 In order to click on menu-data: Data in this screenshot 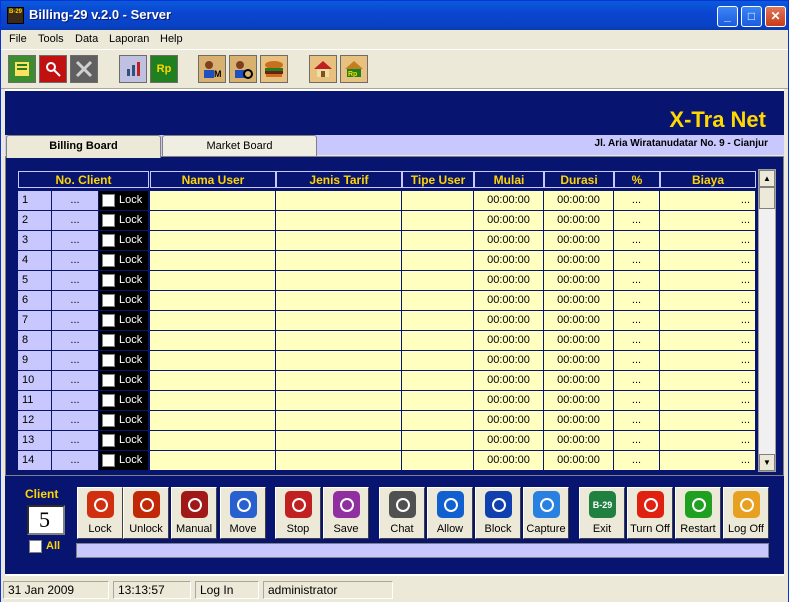, I will do `click(86, 39)`.